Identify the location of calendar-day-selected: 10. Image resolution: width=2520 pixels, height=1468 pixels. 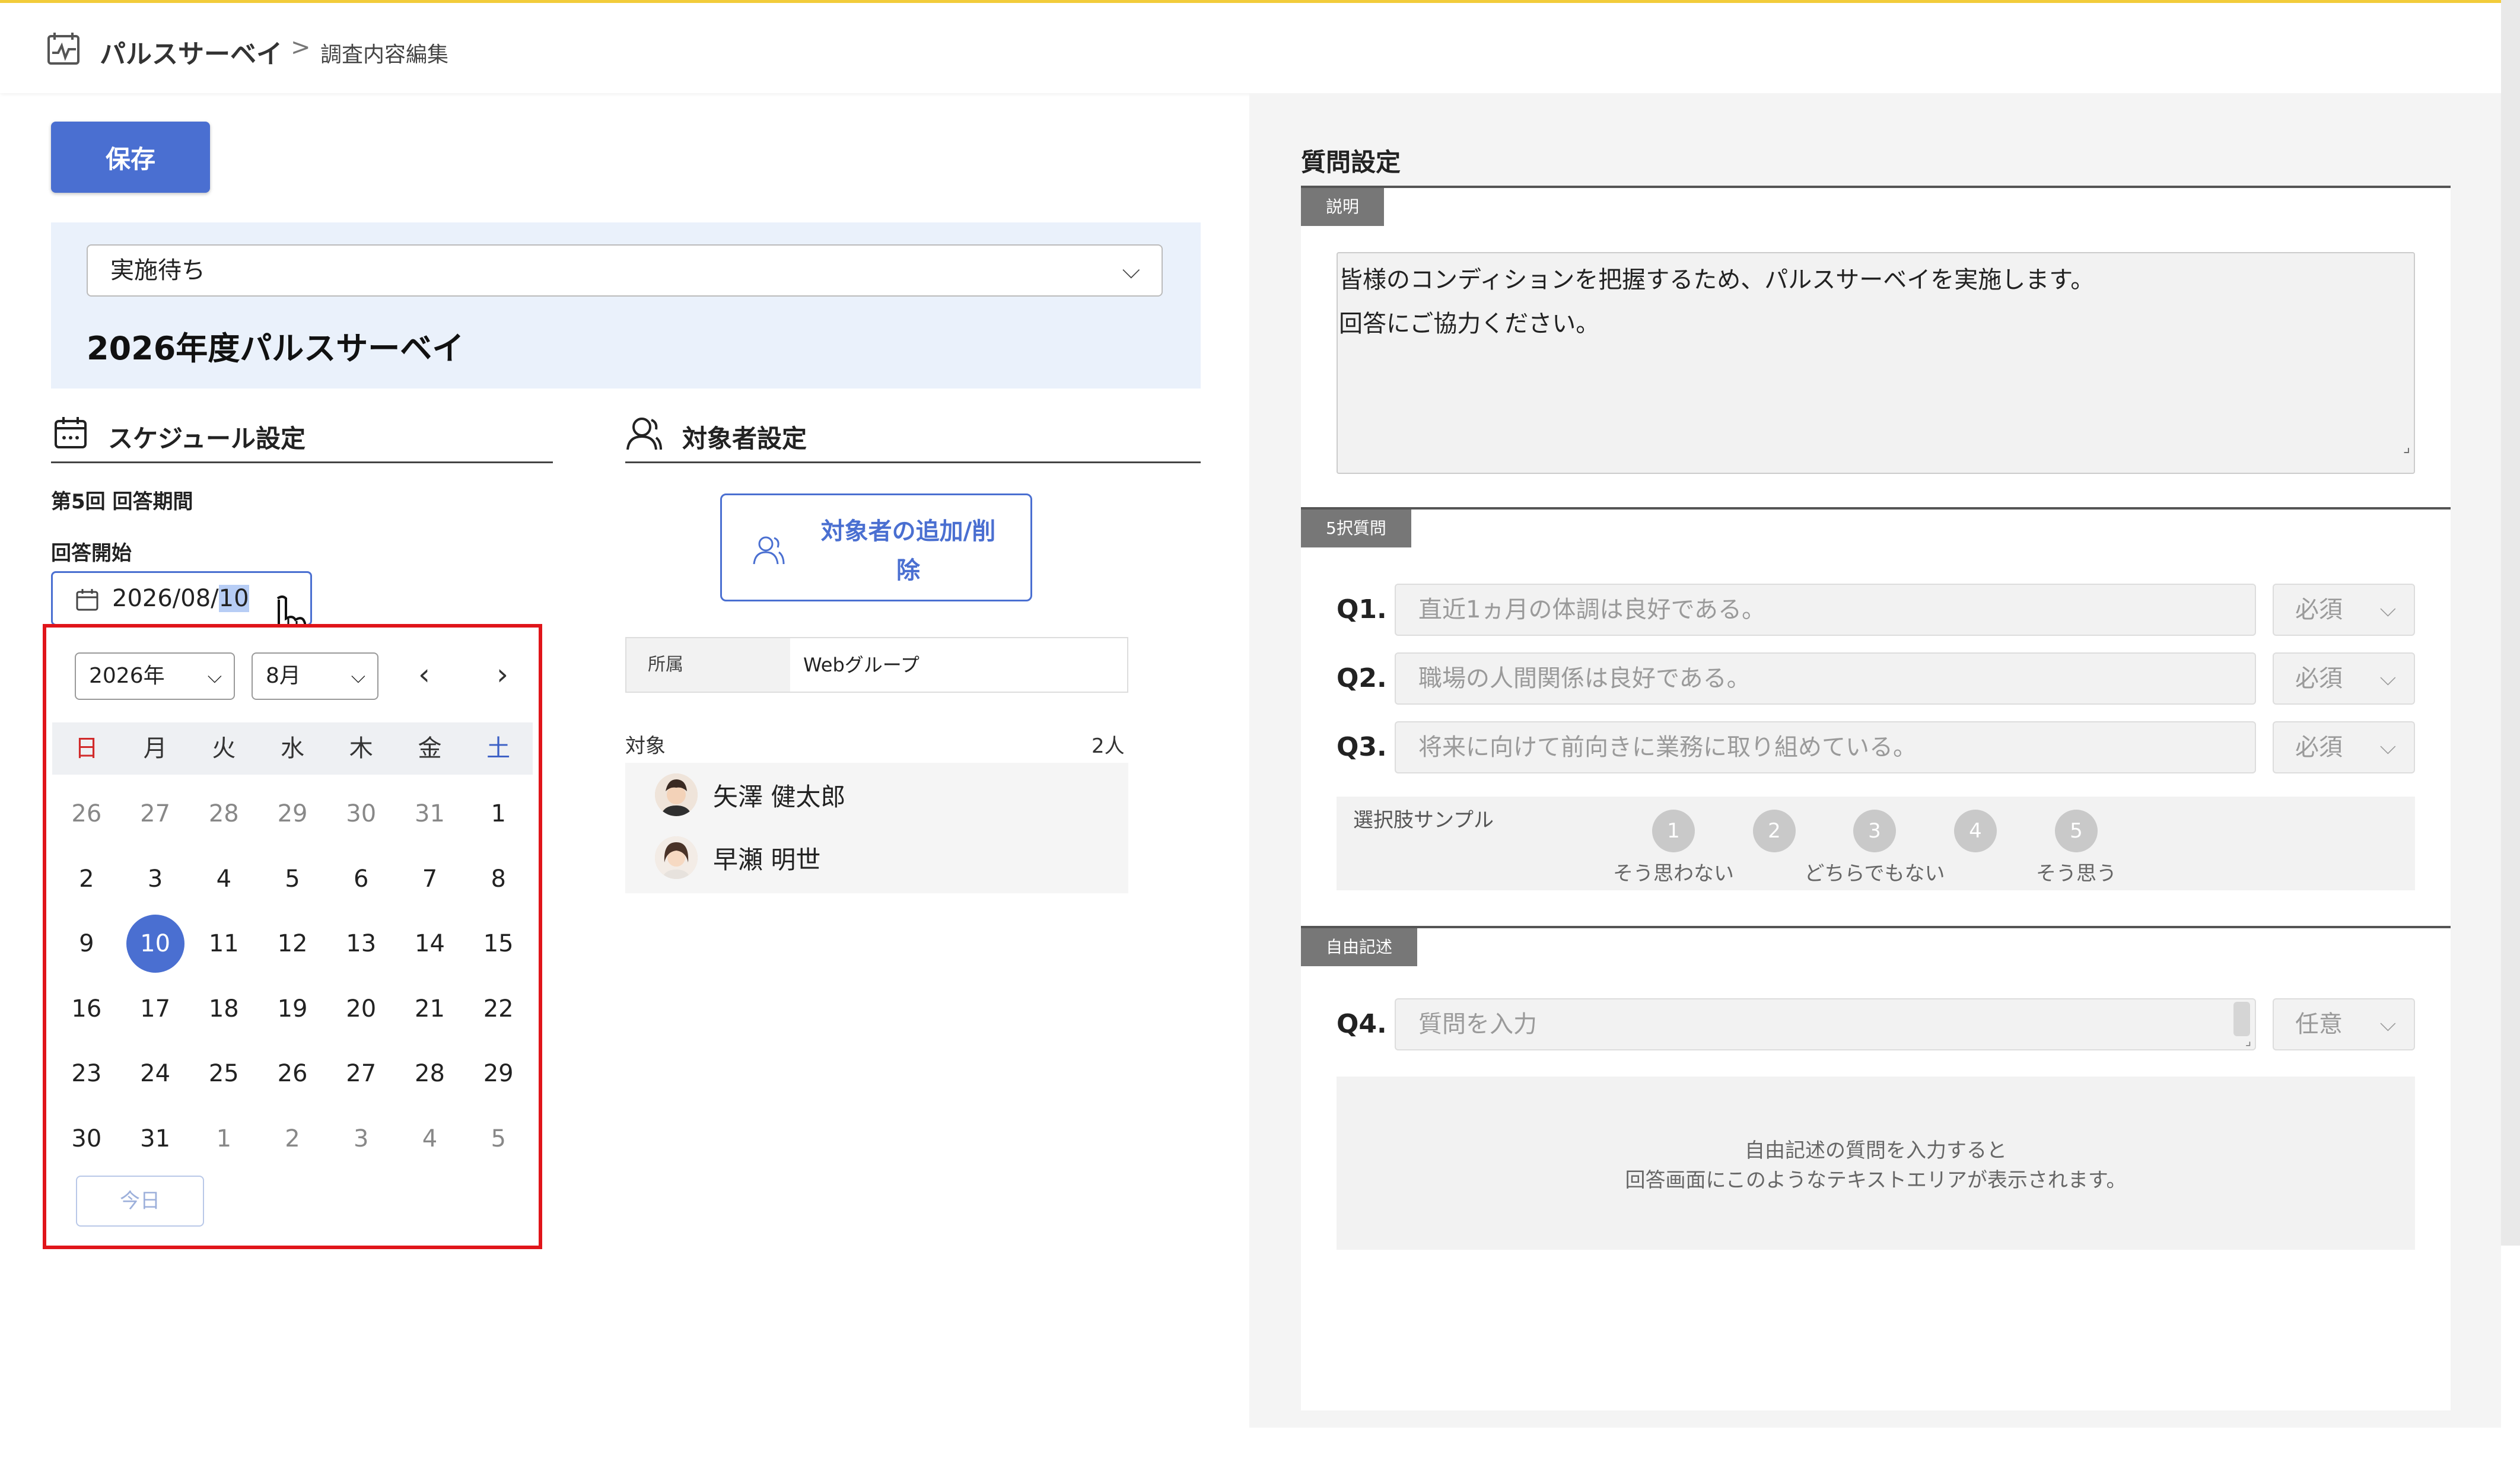
(155, 944).